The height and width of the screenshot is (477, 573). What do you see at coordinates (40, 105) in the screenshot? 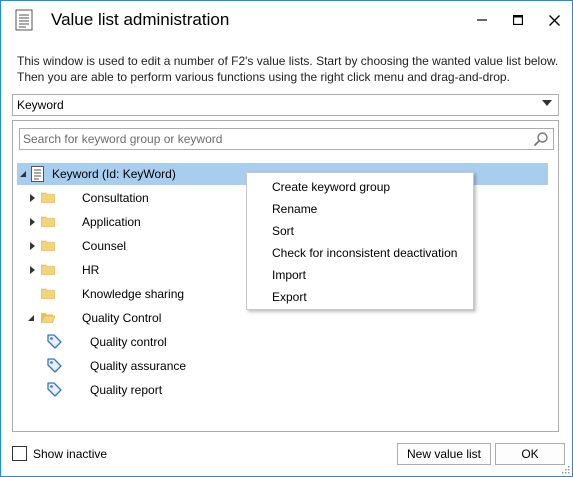
I see `value-list-selected: Keyword` at bounding box center [40, 105].